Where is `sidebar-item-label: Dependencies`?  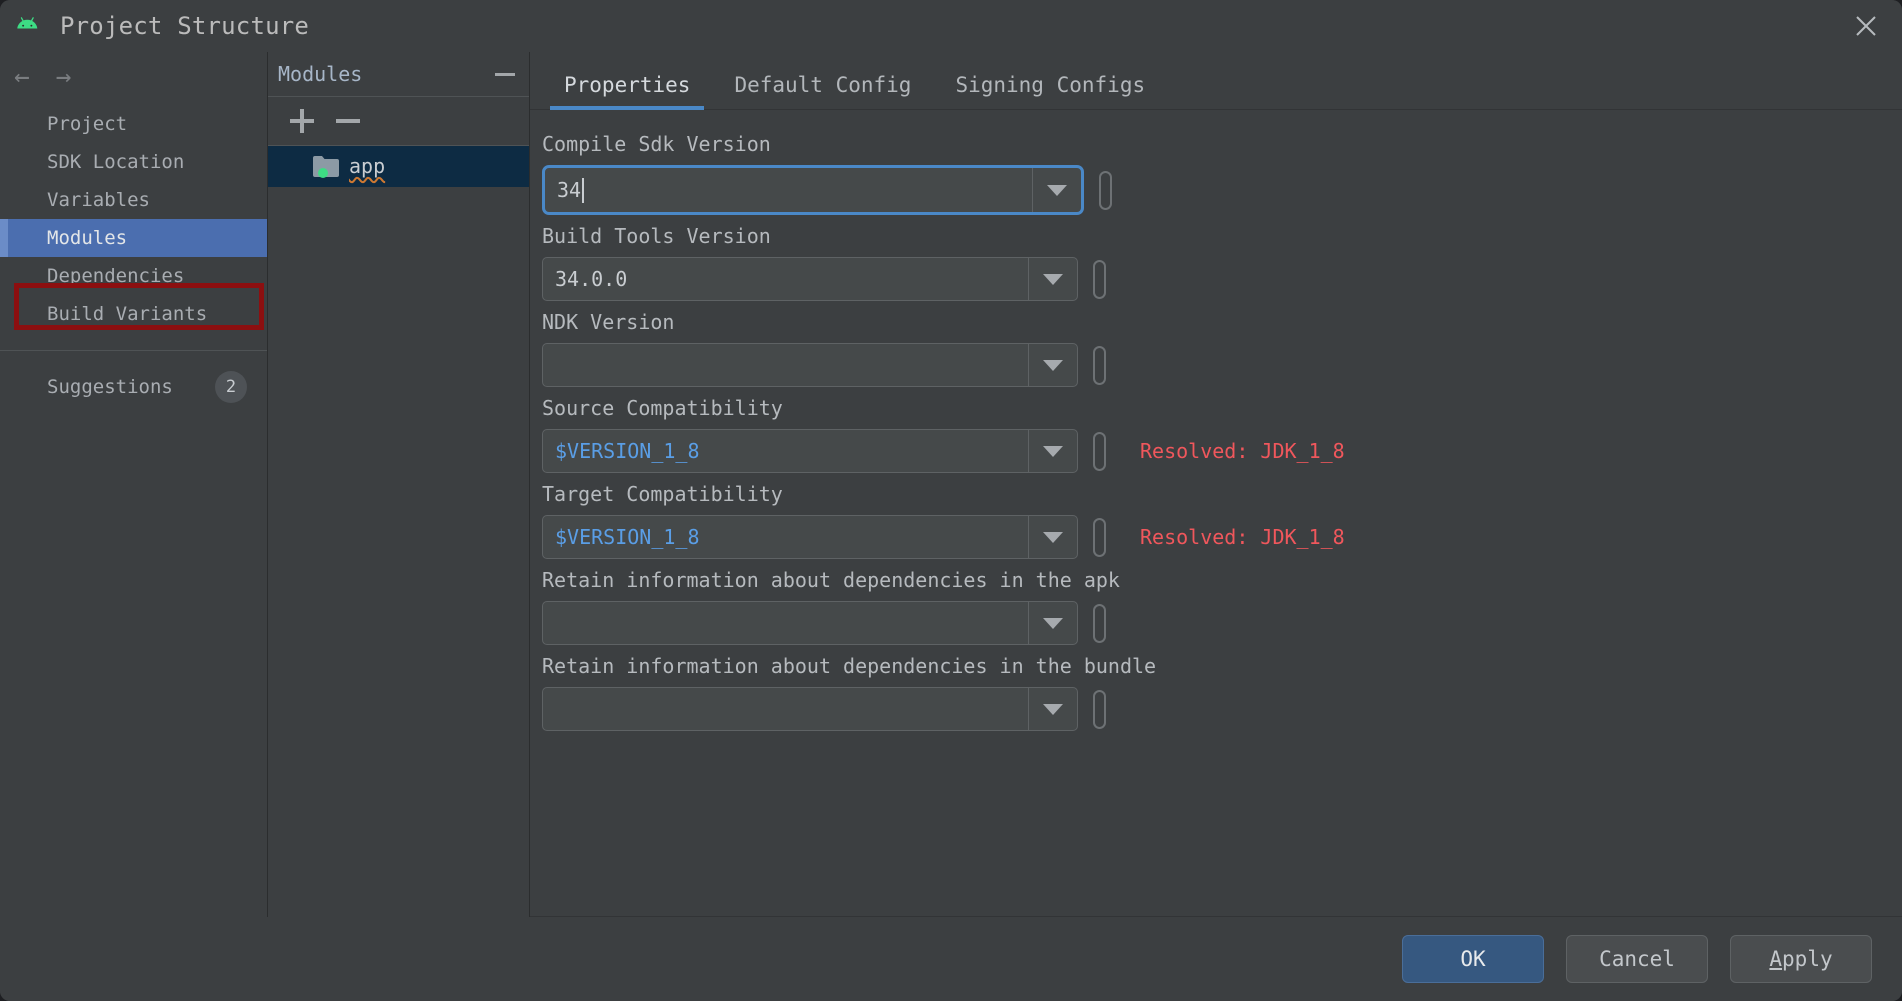 sidebar-item-label: Dependencies is located at coordinates (116, 276).